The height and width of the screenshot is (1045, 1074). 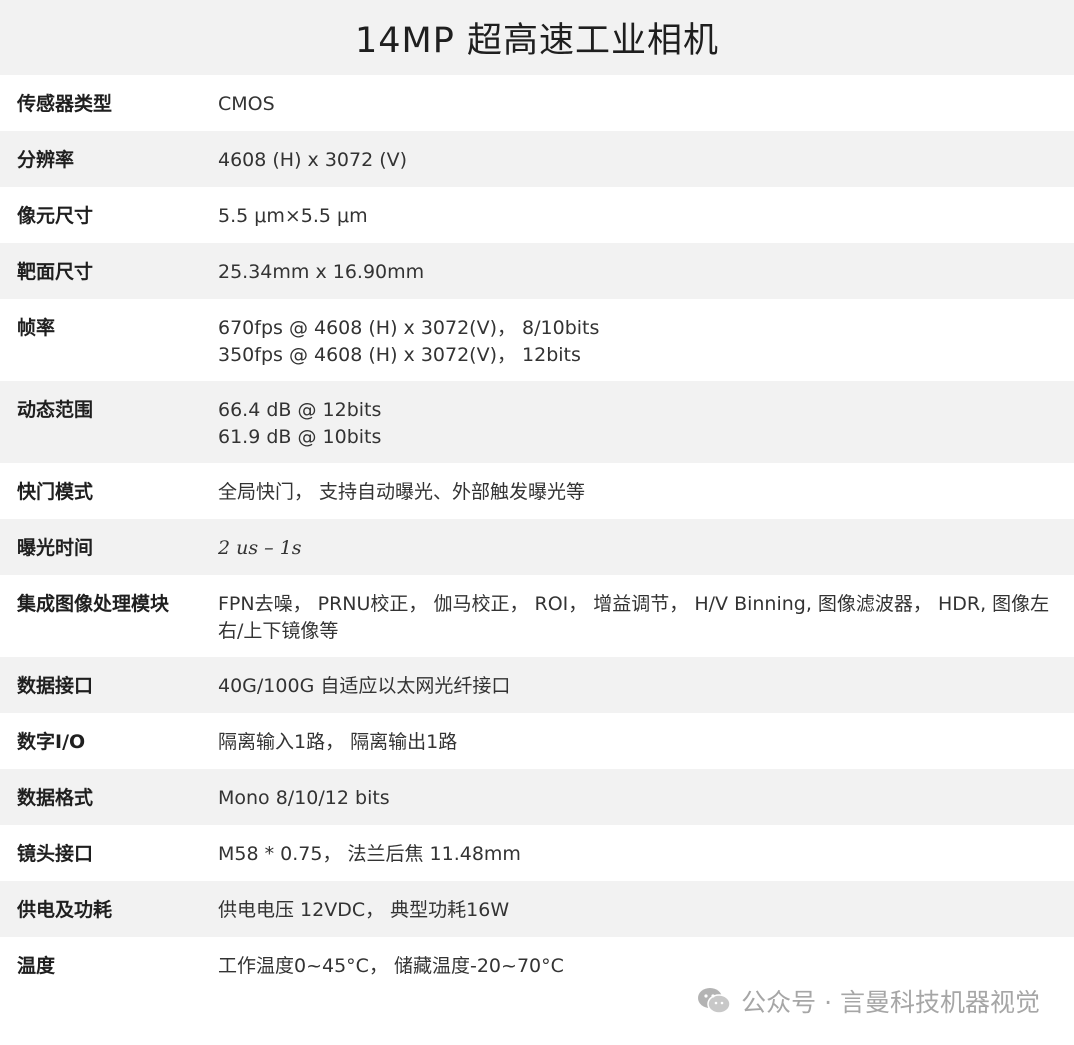 I want to click on watermark: 公众号 · 言曼科技机器视觉, so click(x=868, y=1001).